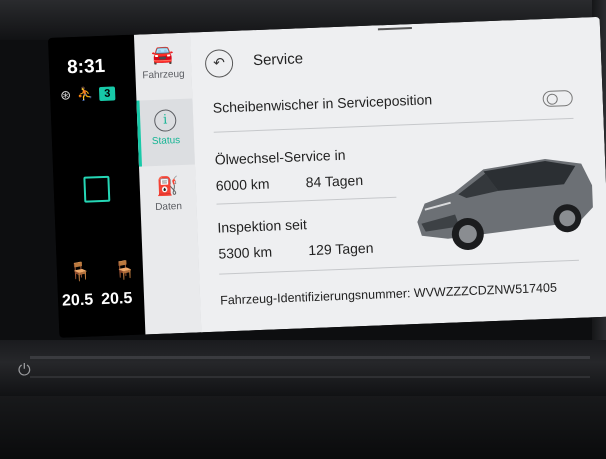 The image size is (606, 459). I want to click on temp-right: 20.5, so click(117, 299).